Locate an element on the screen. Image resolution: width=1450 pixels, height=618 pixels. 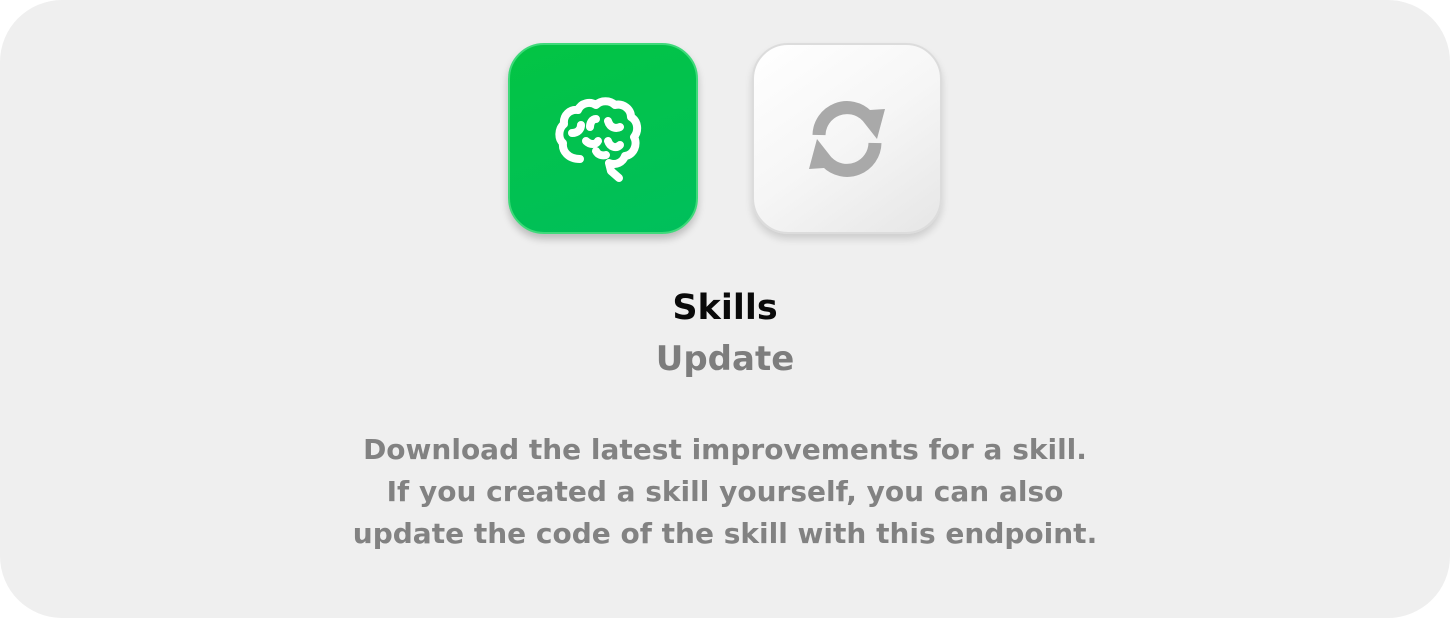
update-action-tile is located at coordinates (847, 138).